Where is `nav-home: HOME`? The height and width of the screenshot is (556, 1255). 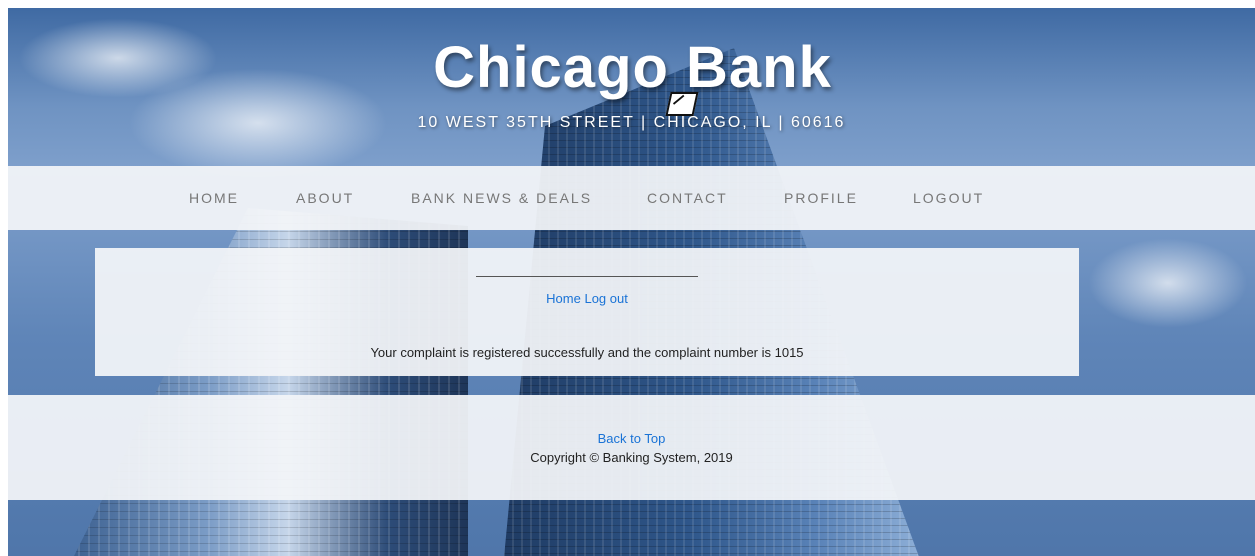
nav-home: HOME is located at coordinates (214, 198).